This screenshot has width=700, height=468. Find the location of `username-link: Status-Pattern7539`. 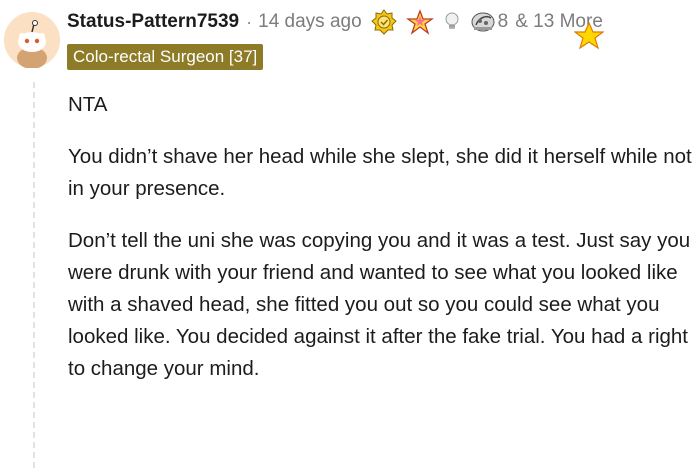

username-link: Status-Pattern7539 is located at coordinates (153, 22).